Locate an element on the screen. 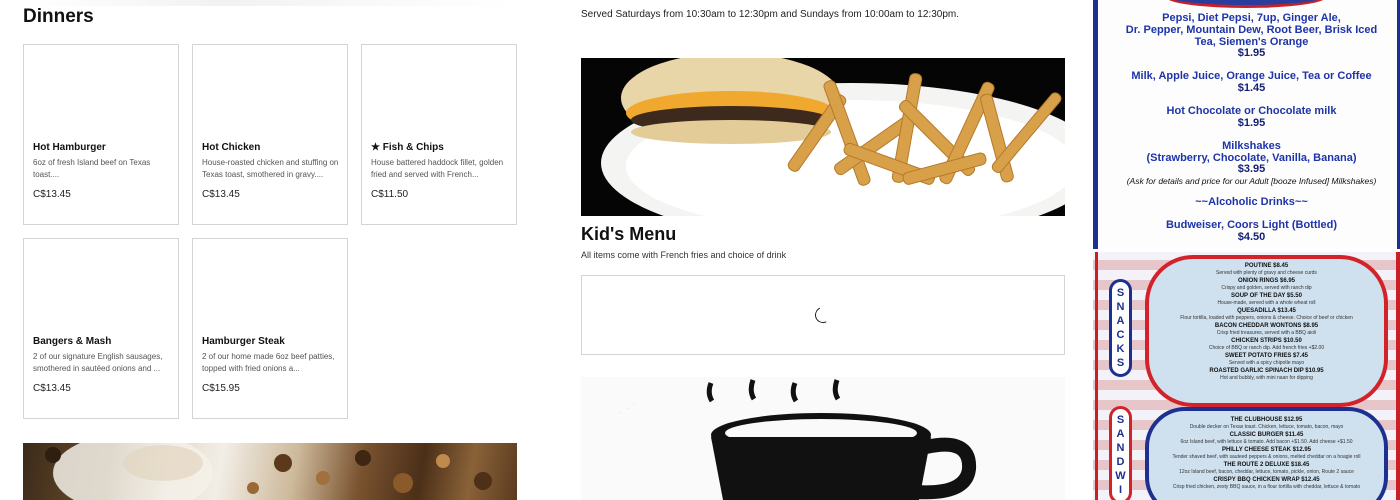 The height and width of the screenshot is (500, 1400). loading-spinner-icon is located at coordinates (823, 315).